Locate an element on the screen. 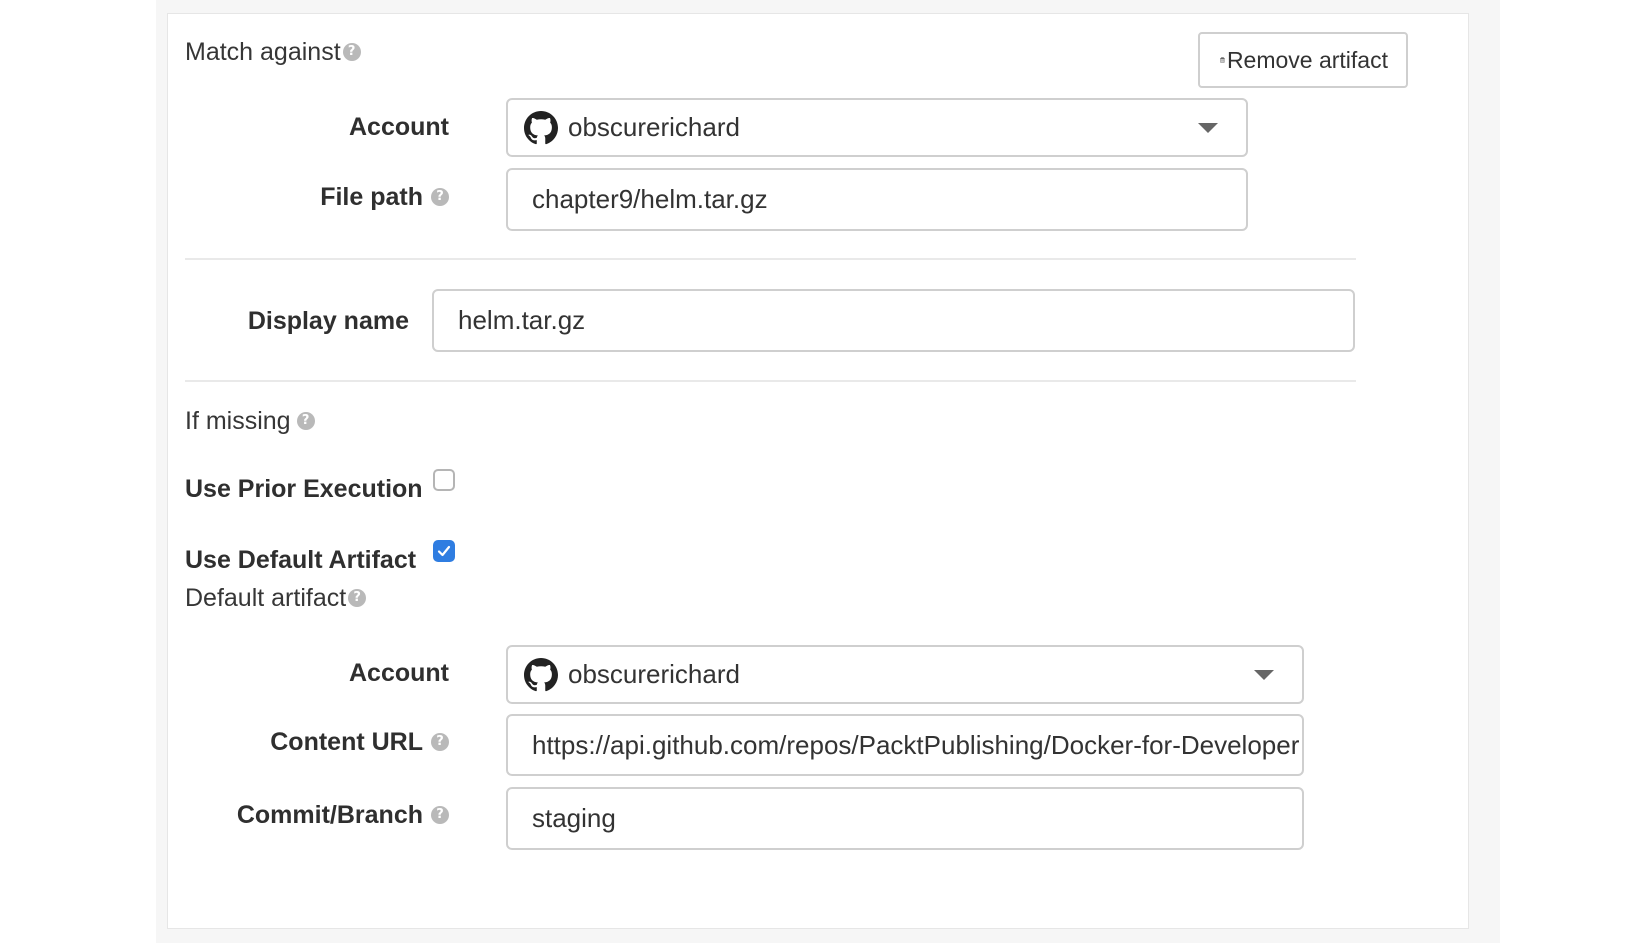 The height and width of the screenshot is (943, 1650). file-path-value: chapter9/helm.tar.gz is located at coordinates (650, 199).